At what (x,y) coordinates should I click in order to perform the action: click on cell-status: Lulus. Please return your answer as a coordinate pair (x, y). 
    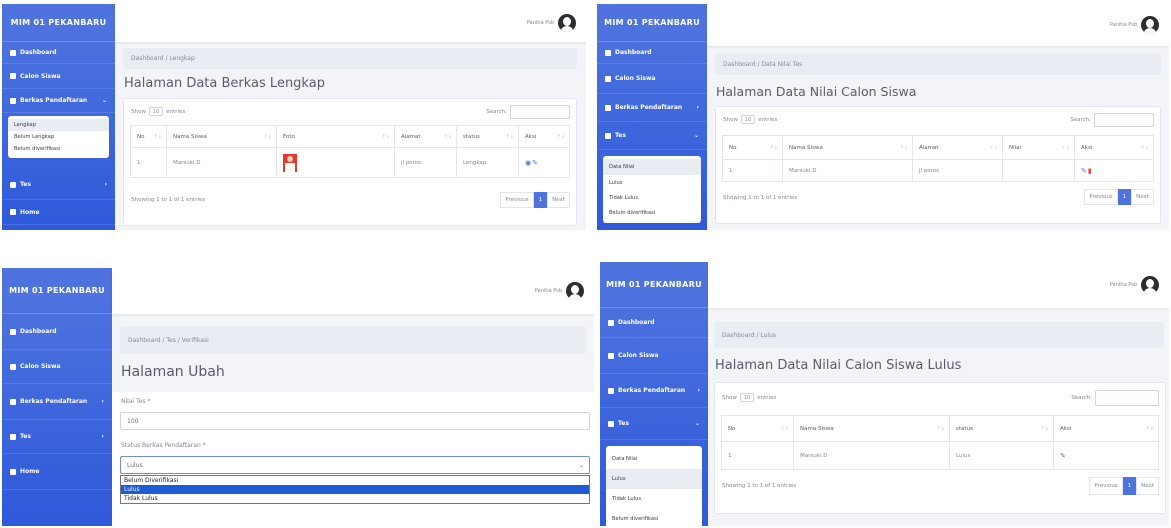
    Looking at the image, I should click on (1001, 455).